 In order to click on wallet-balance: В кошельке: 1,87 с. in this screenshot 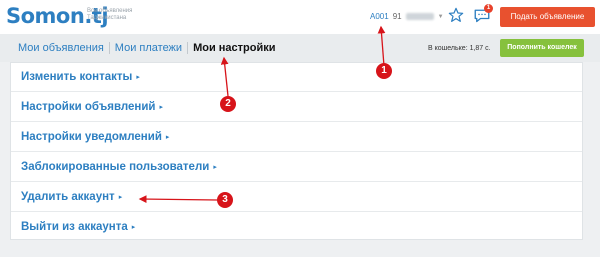, I will do `click(459, 48)`.